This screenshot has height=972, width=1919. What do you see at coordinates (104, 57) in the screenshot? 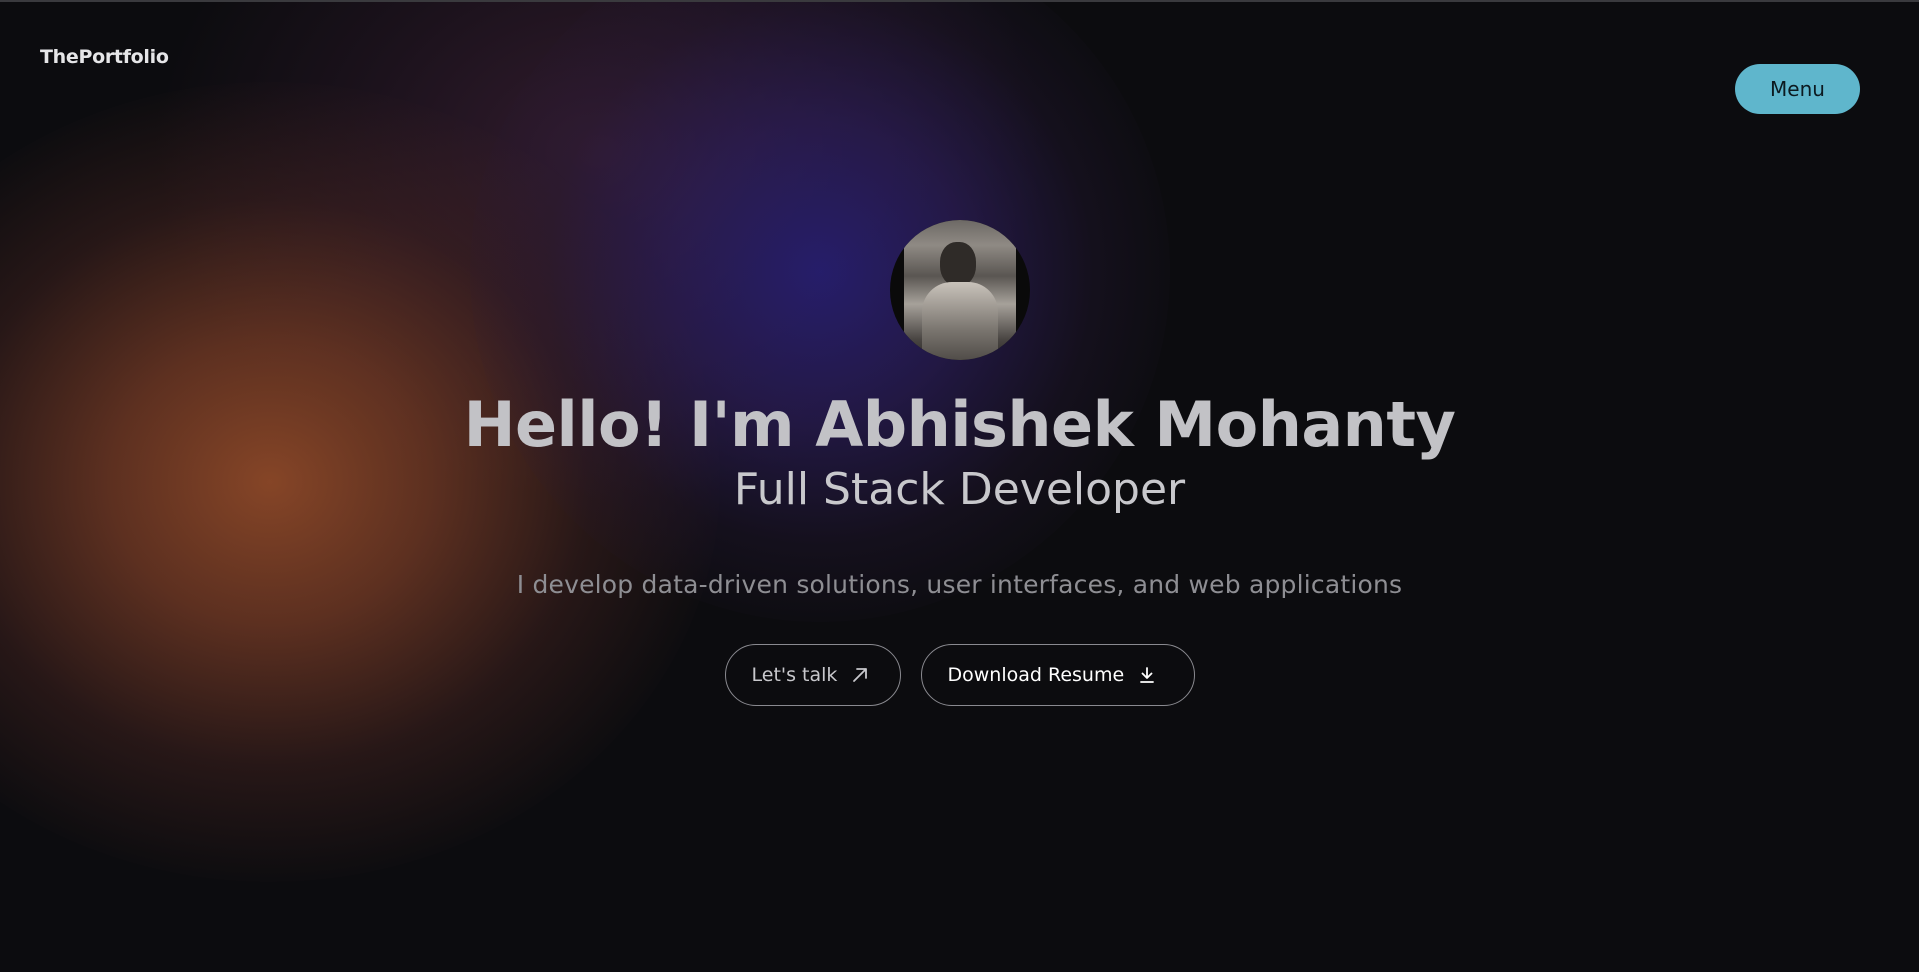
I see `brand-logo: ThePortfolio` at bounding box center [104, 57].